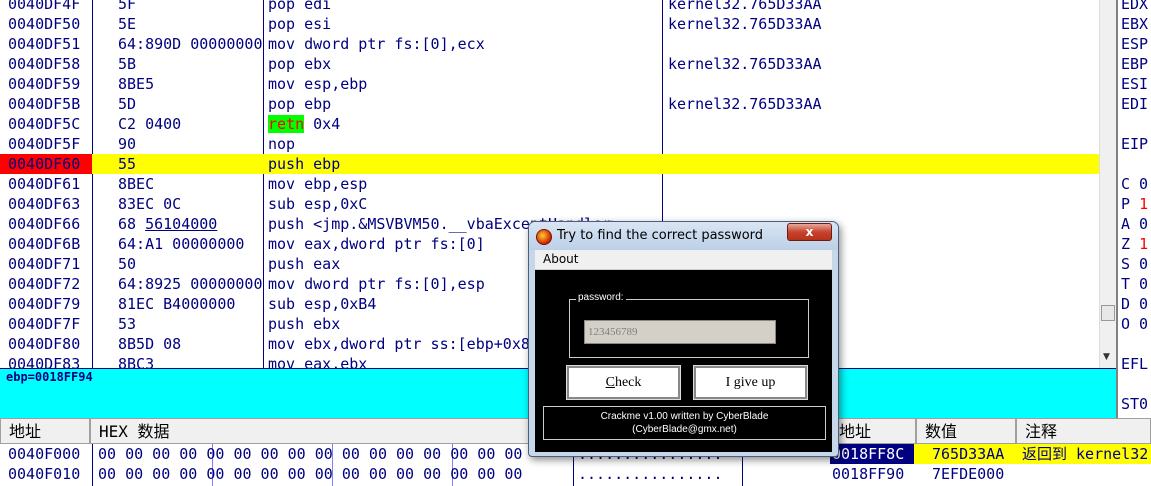 The width and height of the screenshot is (1151, 486). What do you see at coordinates (610, 382) in the screenshot?
I see `check-button-accelerator: C` at bounding box center [610, 382].